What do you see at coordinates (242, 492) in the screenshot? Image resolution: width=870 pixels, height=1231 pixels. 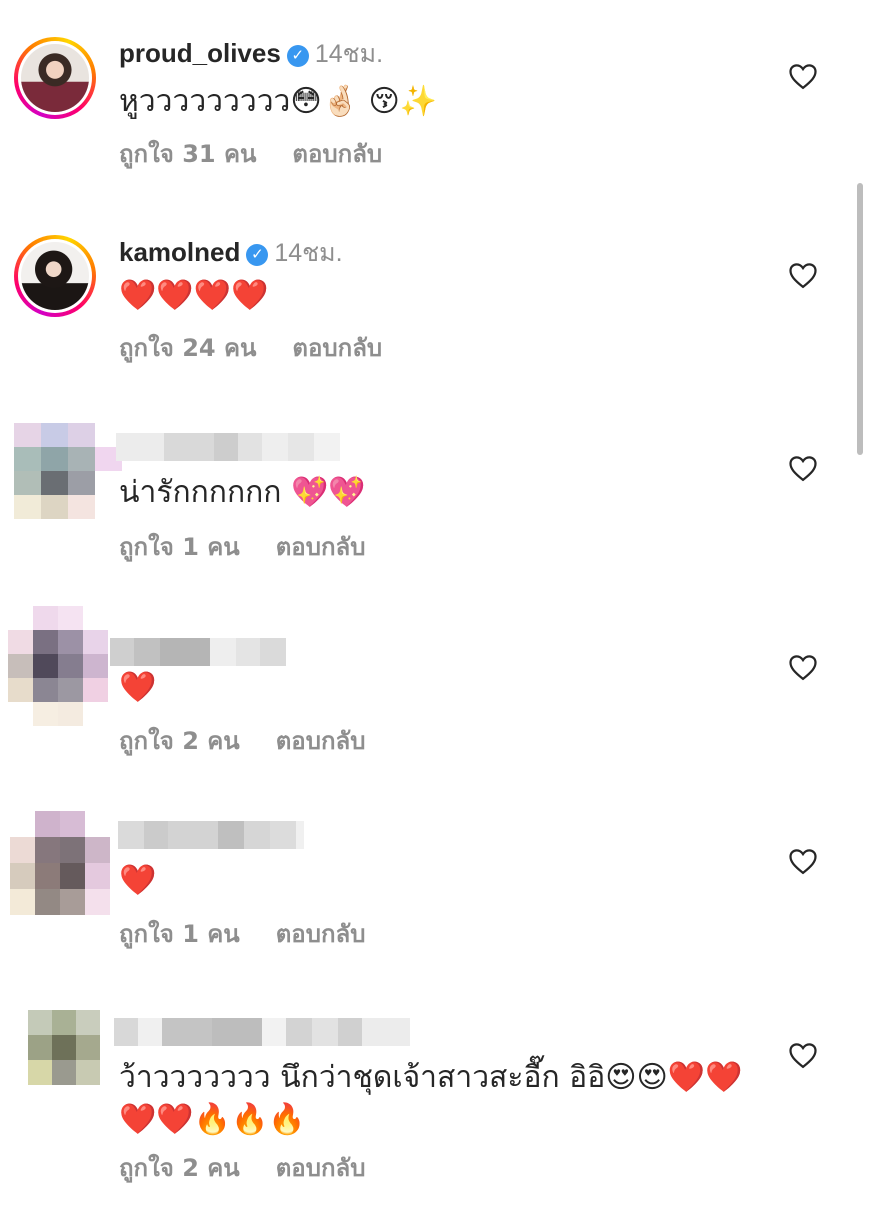 I see `comment-text: น่ารักกกกกก 💖💖` at bounding box center [242, 492].